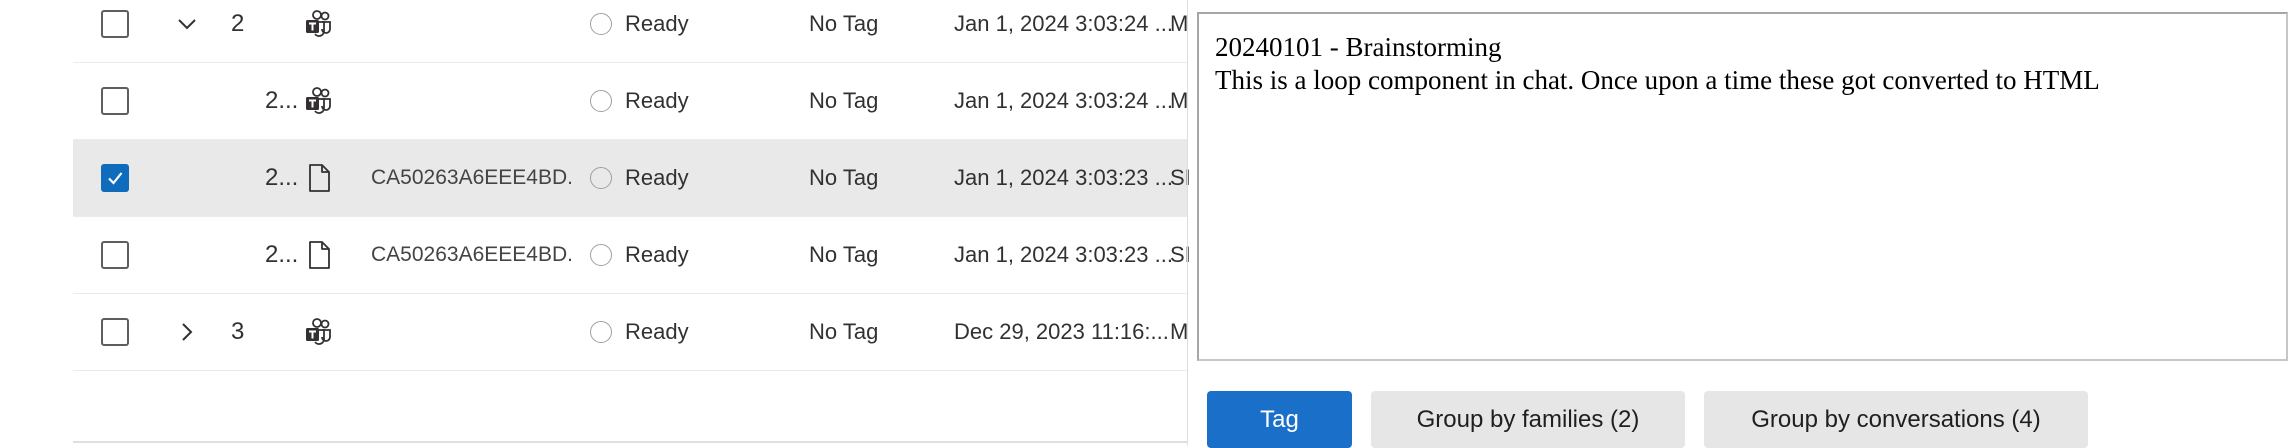 The image size is (2296, 448). Describe the element at coordinates (1896, 419) in the screenshot. I see `group-by-conversations-button: Group by conversations (4)` at that location.